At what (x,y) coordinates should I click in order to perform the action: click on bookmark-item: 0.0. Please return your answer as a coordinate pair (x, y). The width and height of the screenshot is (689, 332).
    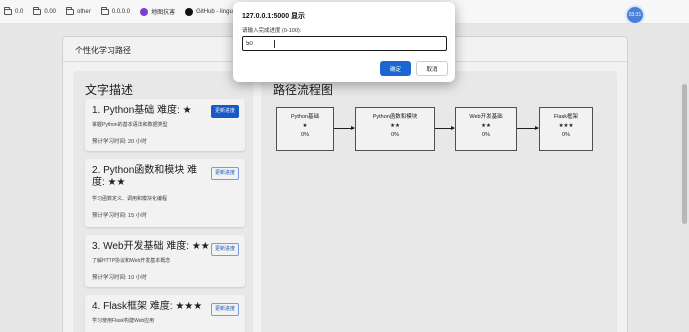
    Looking at the image, I should click on (14, 10).